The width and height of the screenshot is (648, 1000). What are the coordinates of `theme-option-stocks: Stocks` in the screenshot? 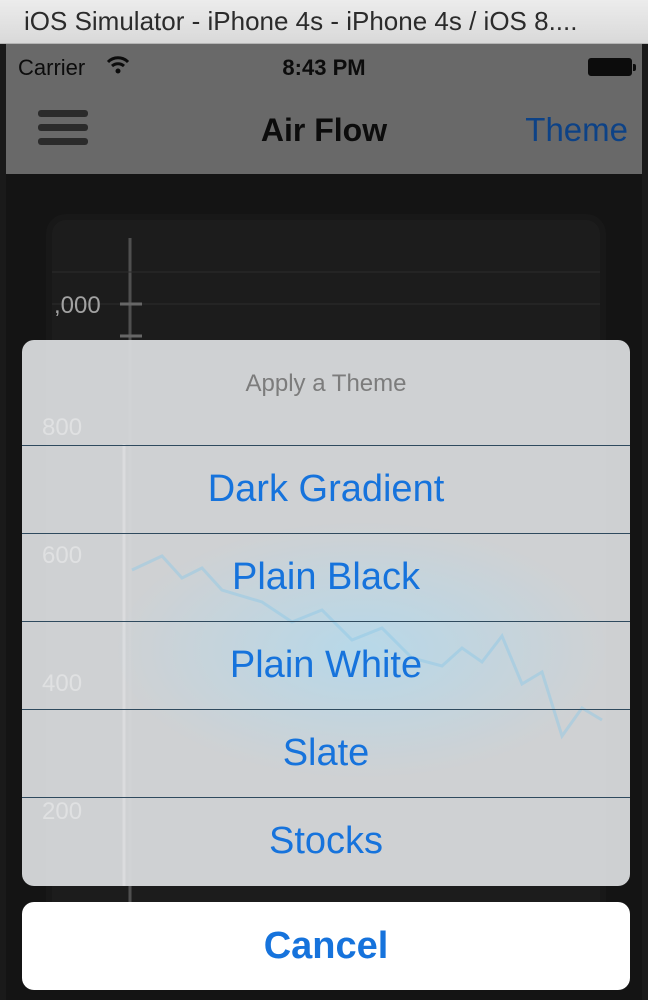 It's located at (326, 841).